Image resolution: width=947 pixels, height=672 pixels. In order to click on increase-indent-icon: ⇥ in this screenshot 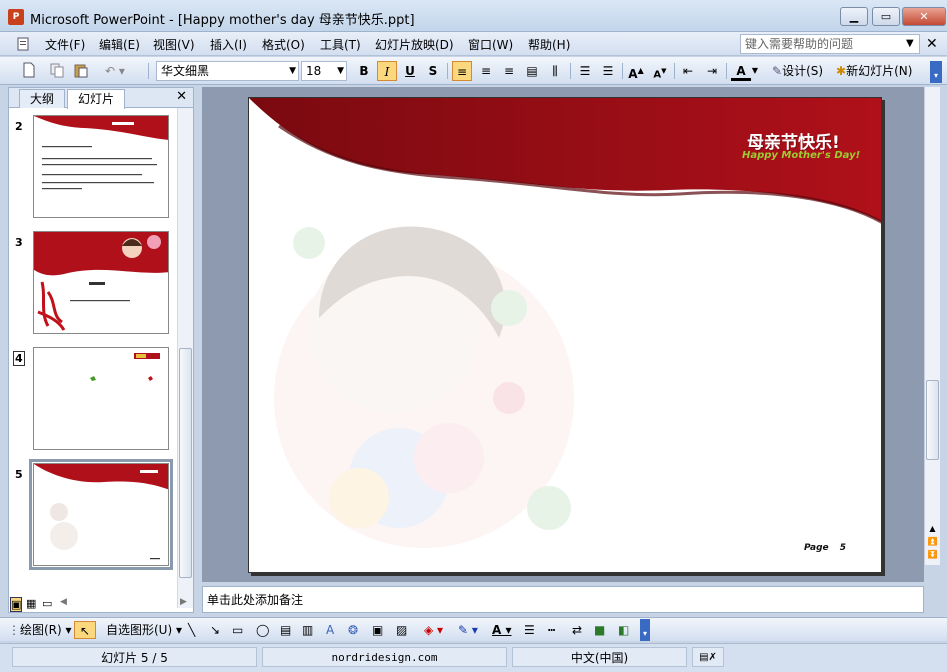, I will do `click(712, 71)`.